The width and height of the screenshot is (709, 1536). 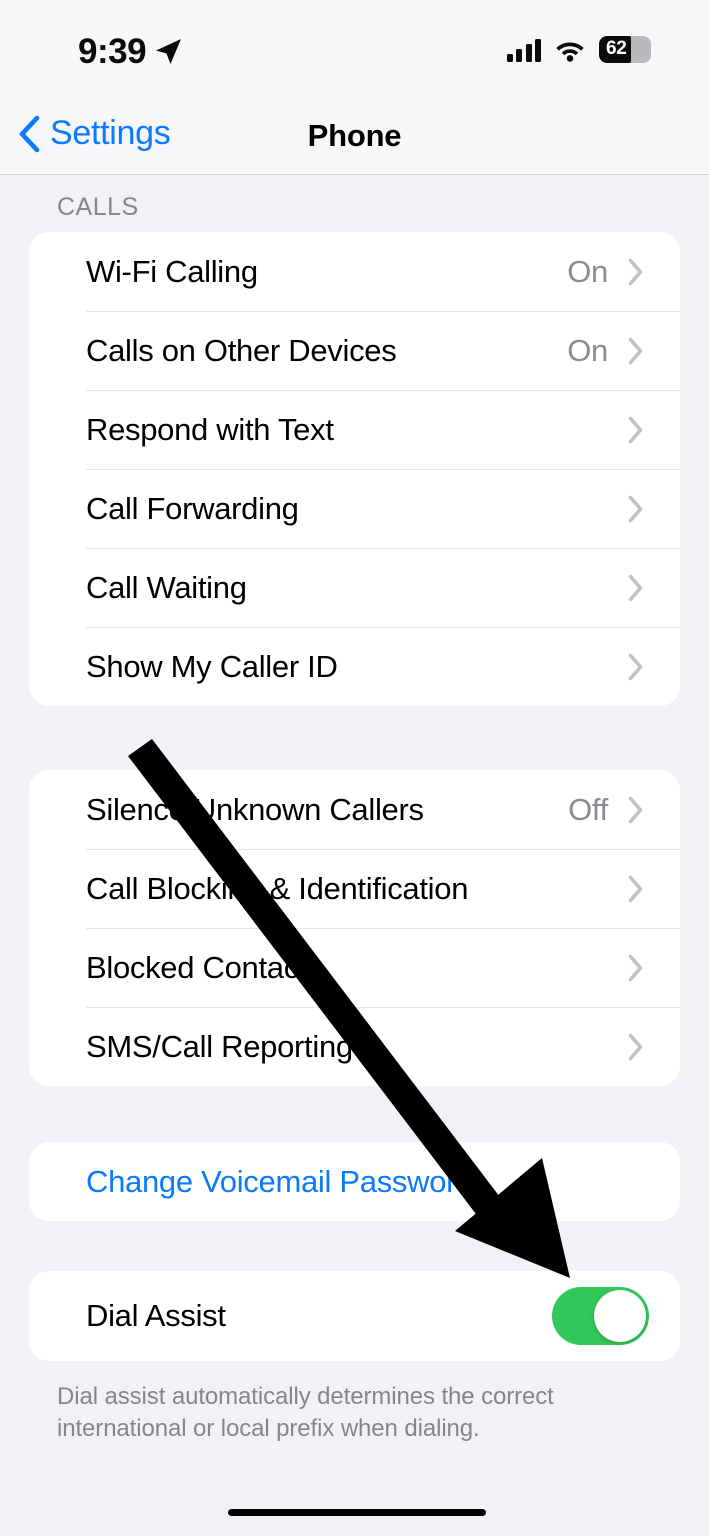 I want to click on row-respond-with-text: Respond with Text, so click(x=354, y=429).